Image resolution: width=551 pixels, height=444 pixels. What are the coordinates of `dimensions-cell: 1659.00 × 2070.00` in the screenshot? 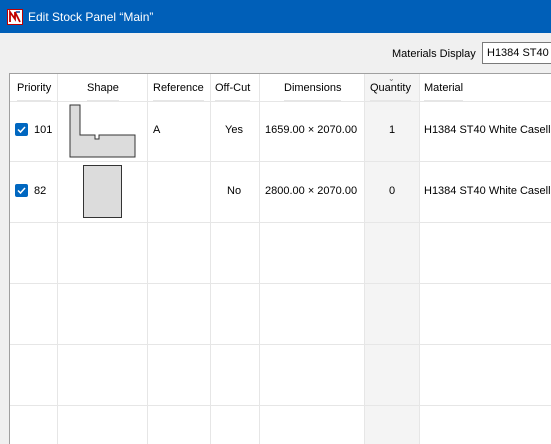 It's located at (311, 130).